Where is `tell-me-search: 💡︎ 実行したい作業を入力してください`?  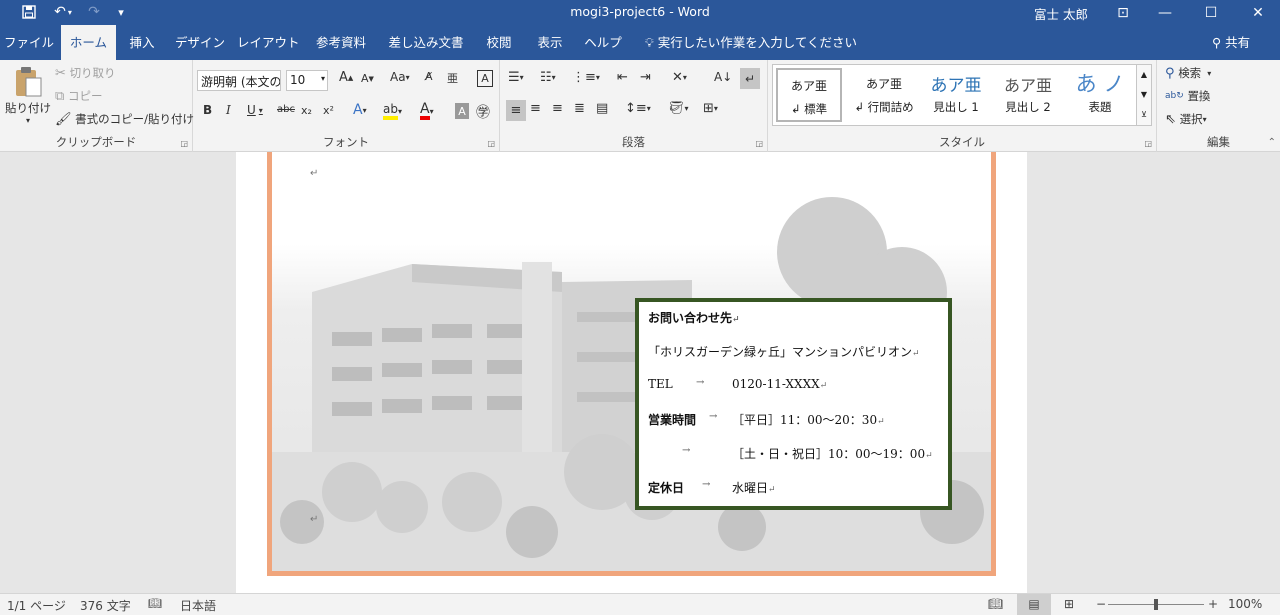 tell-me-search: 💡︎ 実行したい作業を入力してください is located at coordinates (751, 42).